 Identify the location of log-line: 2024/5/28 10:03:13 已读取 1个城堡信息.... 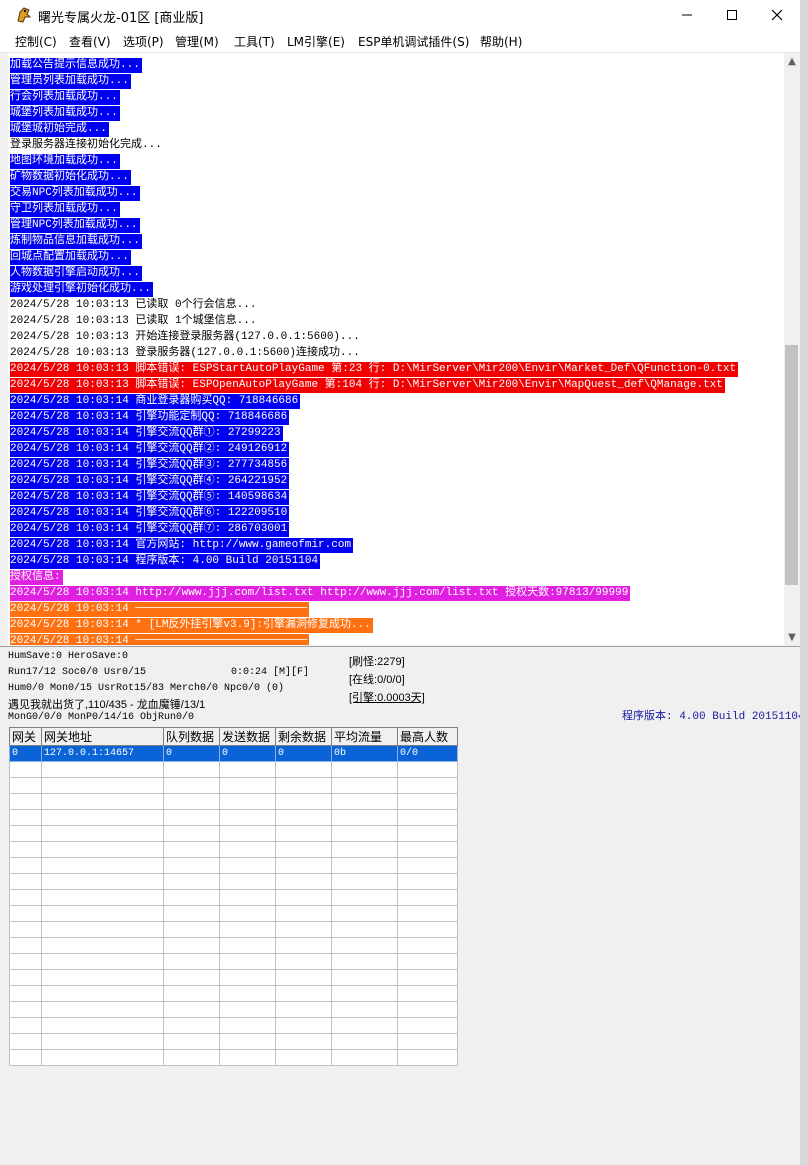
(133, 321).